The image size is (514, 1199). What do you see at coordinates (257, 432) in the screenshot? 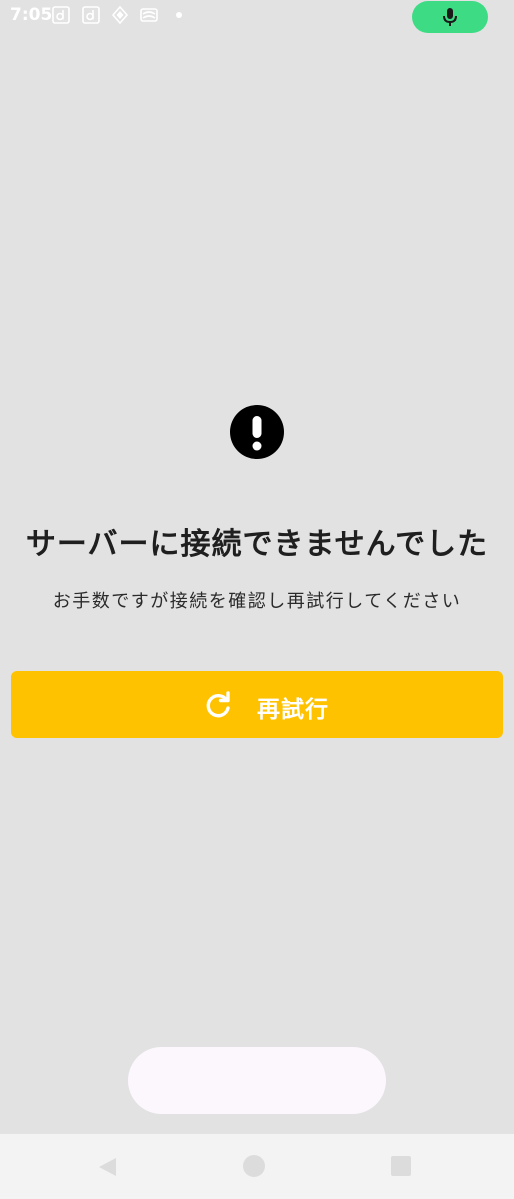
I see `exclamation-circle-icon` at bounding box center [257, 432].